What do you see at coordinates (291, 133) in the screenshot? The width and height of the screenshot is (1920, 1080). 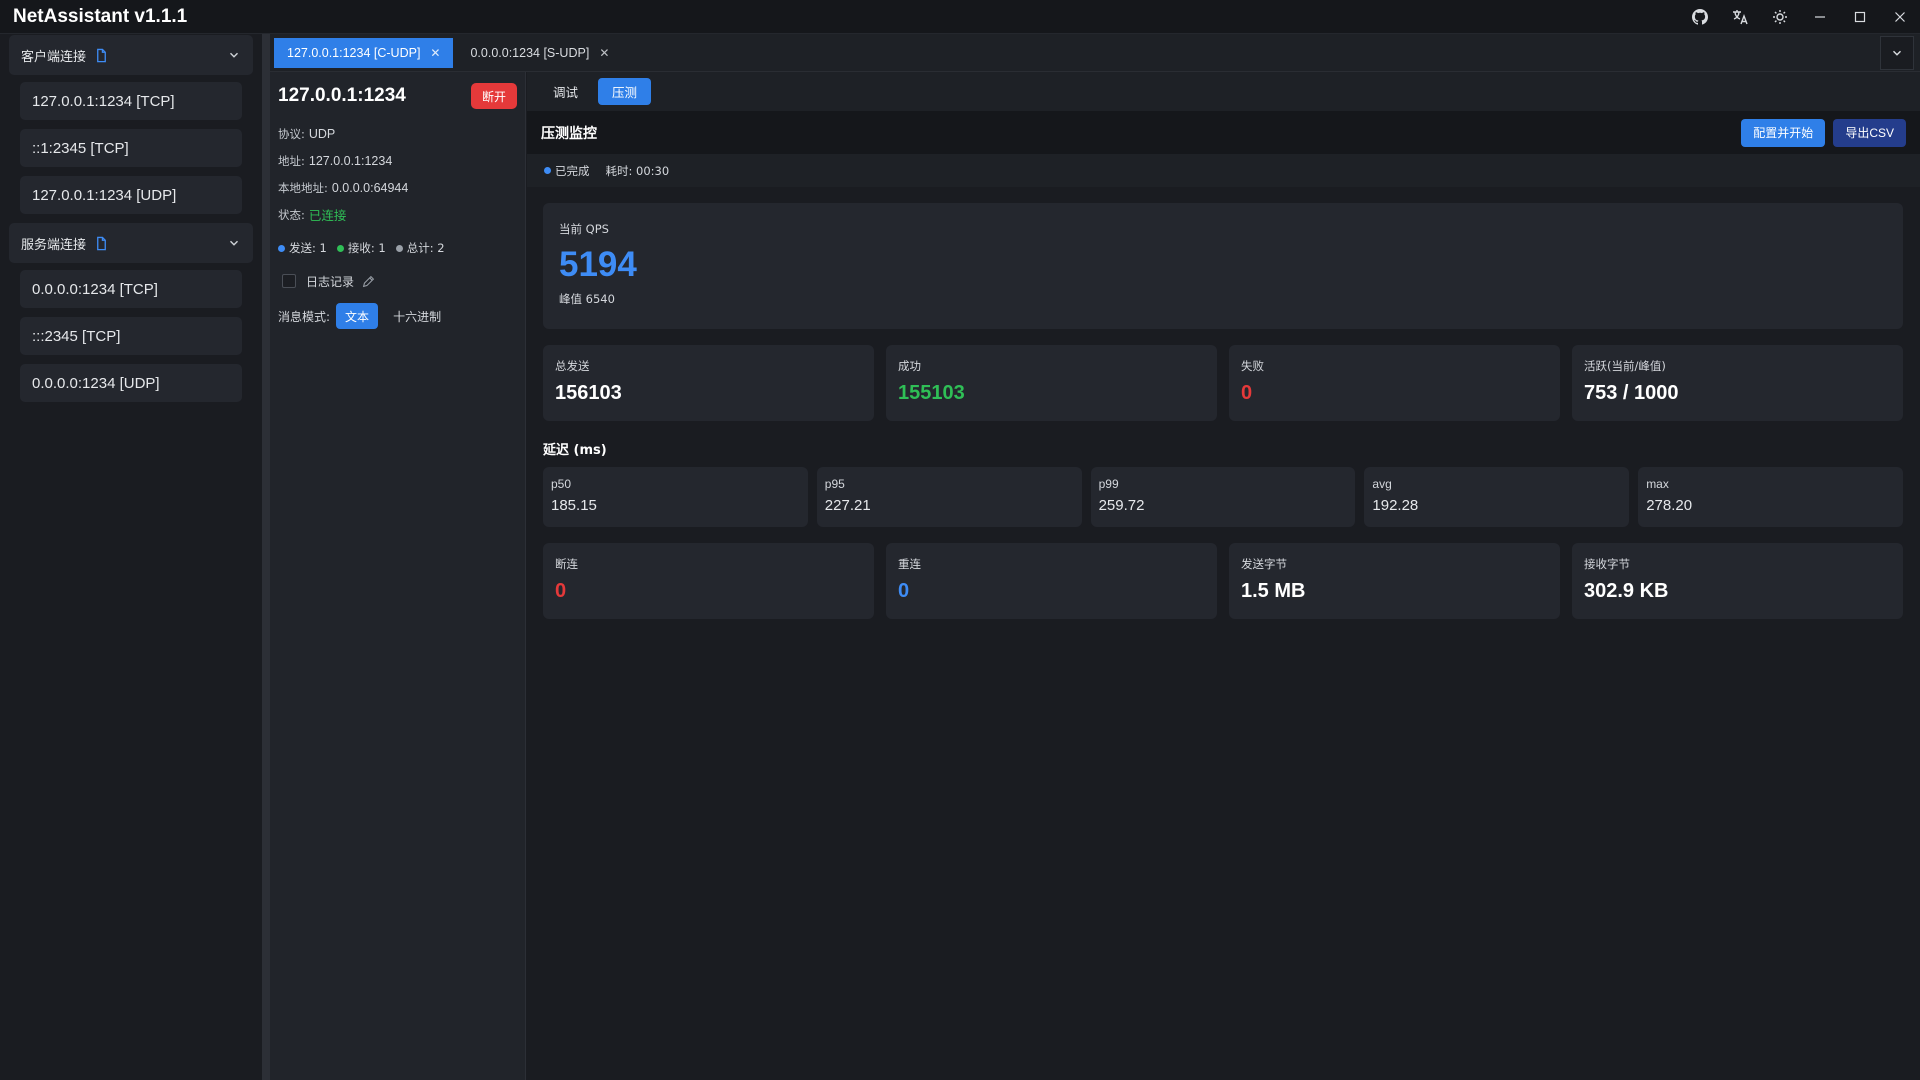 I see `protocol-key: 协议:` at bounding box center [291, 133].